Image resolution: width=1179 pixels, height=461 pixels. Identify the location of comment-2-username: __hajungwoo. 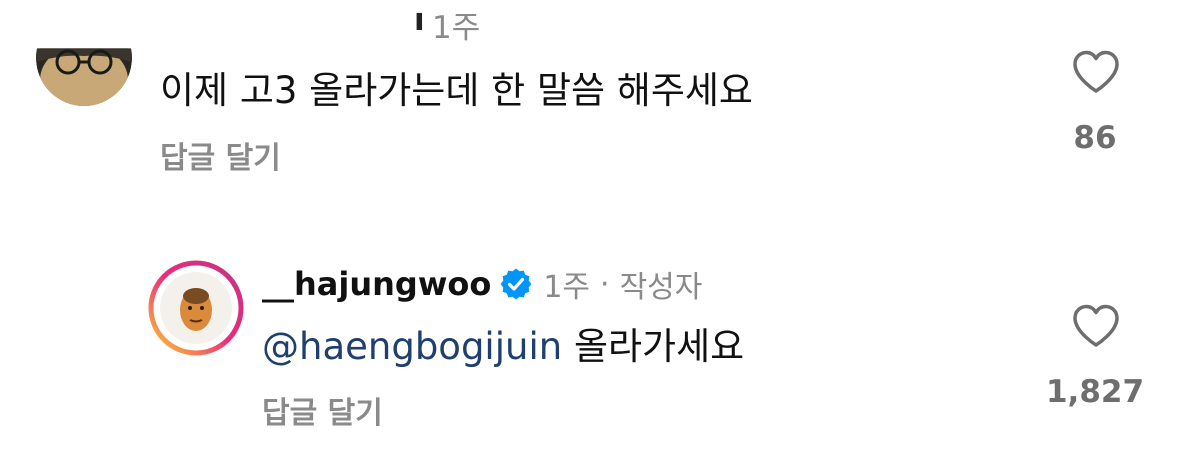
(376, 284).